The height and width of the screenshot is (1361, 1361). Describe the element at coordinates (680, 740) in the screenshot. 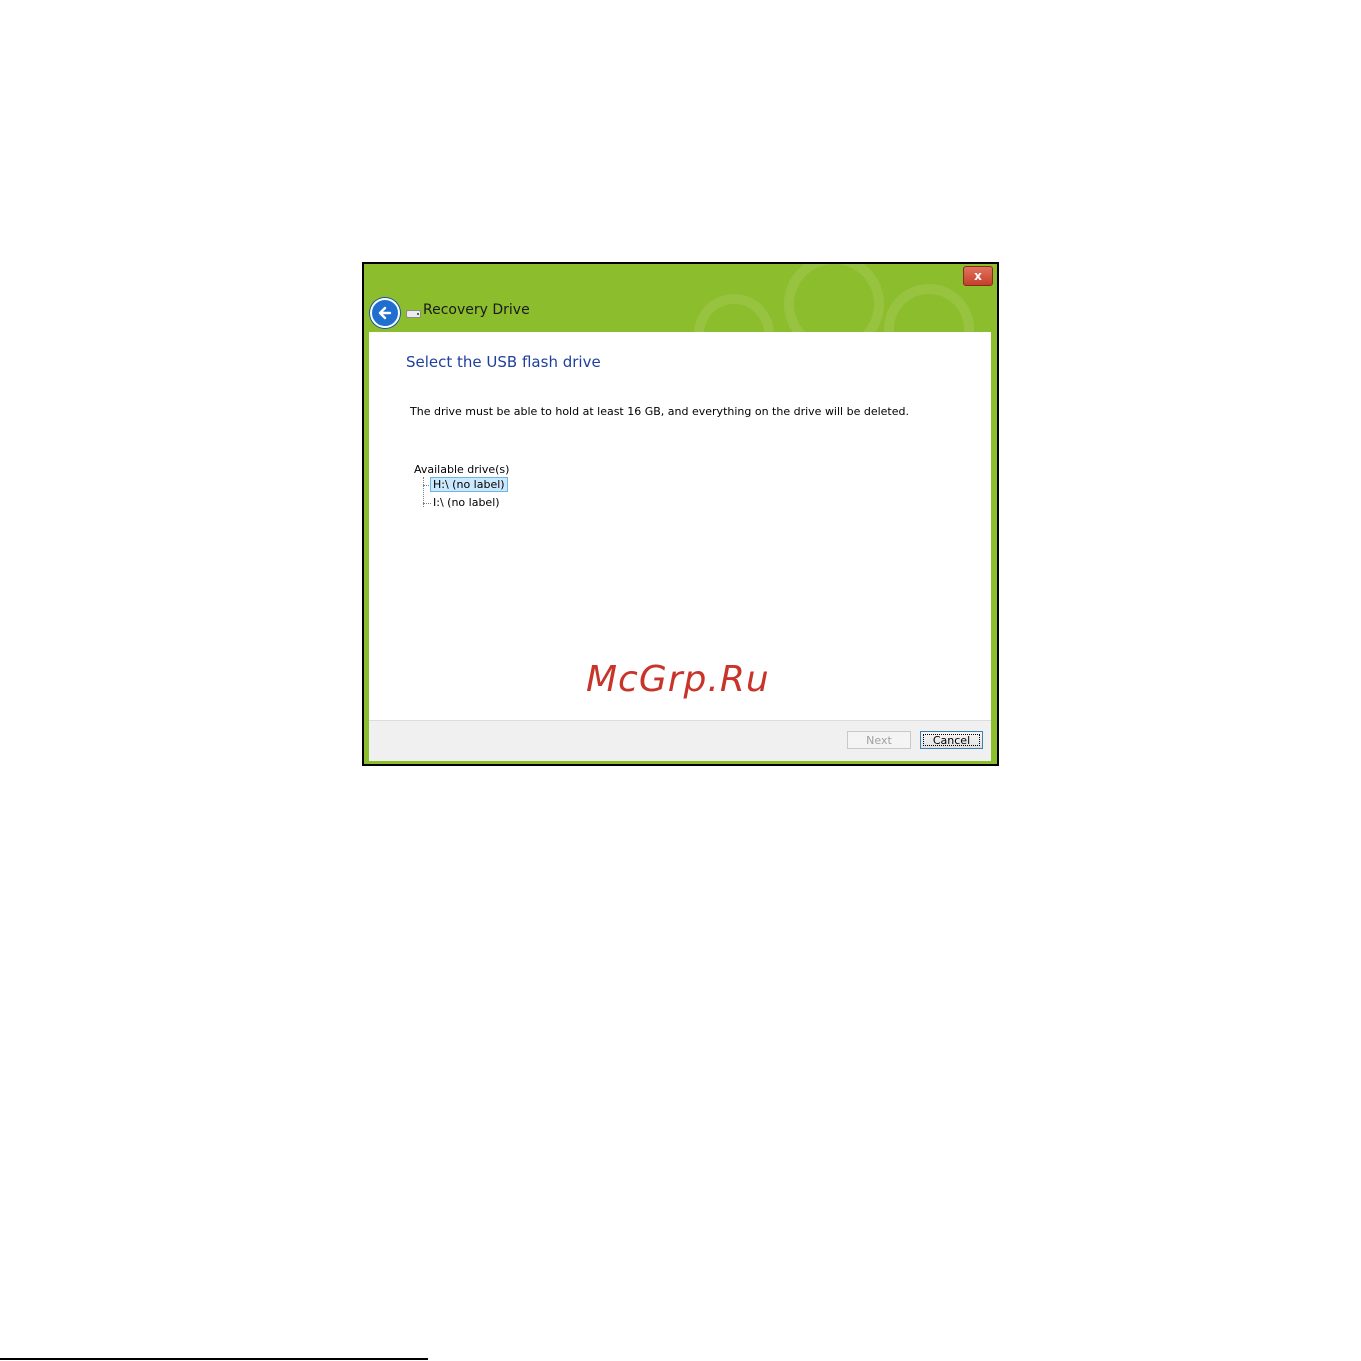

I see `footer-bar: Next Cancel` at that location.